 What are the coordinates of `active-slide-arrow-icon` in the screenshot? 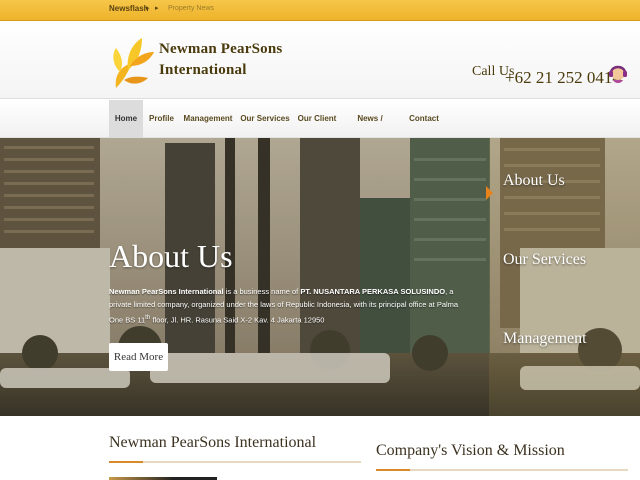 It's located at (489, 193).